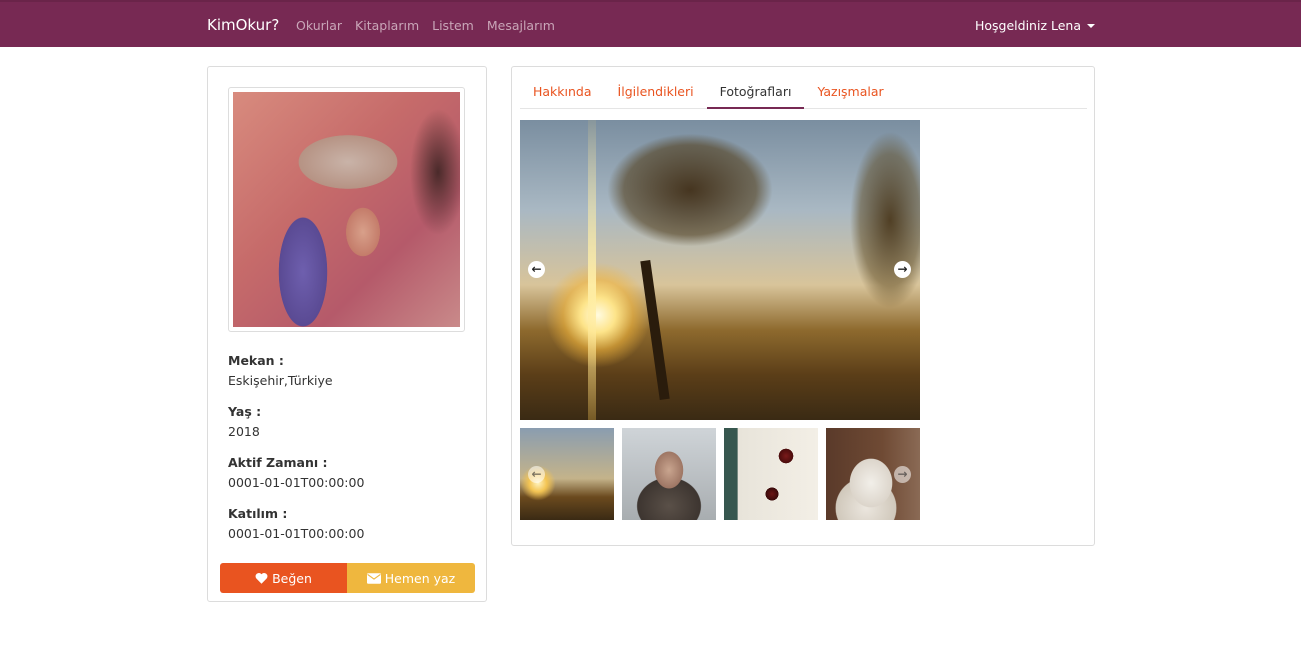  Describe the element at coordinates (562, 92) in the screenshot. I see `tab-about: Hakkında` at that location.